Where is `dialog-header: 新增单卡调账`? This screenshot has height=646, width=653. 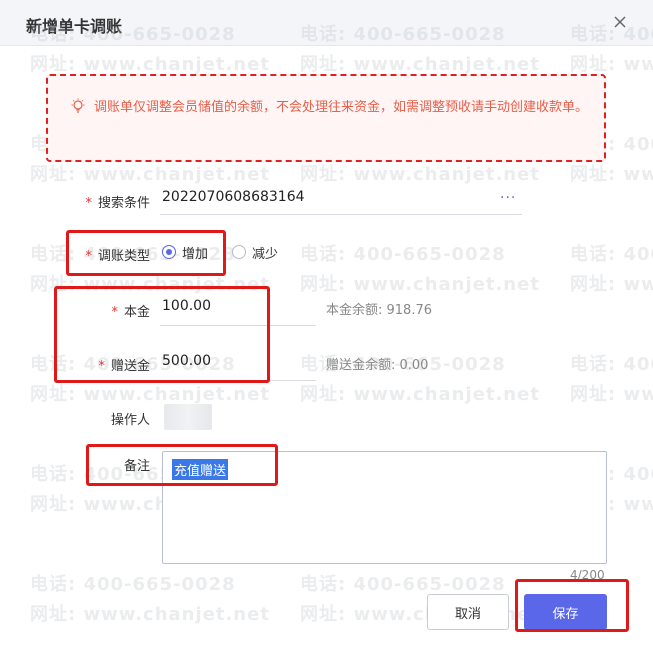 dialog-header: 新增单卡调账 is located at coordinates (326, 23).